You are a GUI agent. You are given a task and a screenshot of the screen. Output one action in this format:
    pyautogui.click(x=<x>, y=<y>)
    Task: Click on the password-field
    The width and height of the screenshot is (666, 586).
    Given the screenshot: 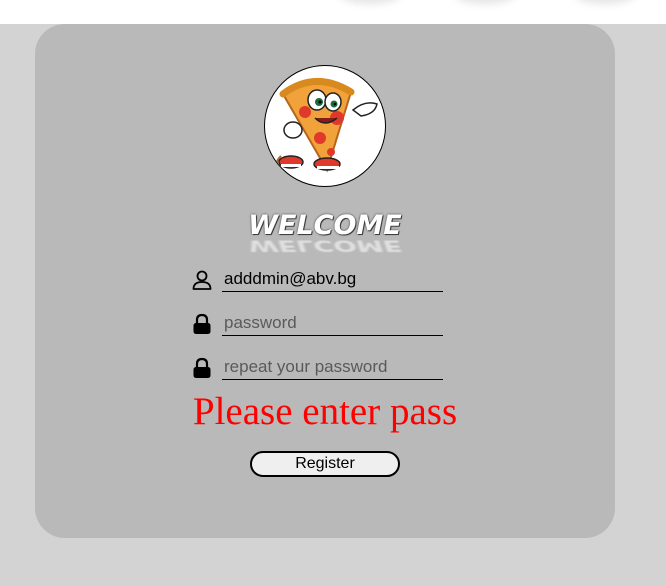 What is the action you would take?
    pyautogui.click(x=332, y=323)
    